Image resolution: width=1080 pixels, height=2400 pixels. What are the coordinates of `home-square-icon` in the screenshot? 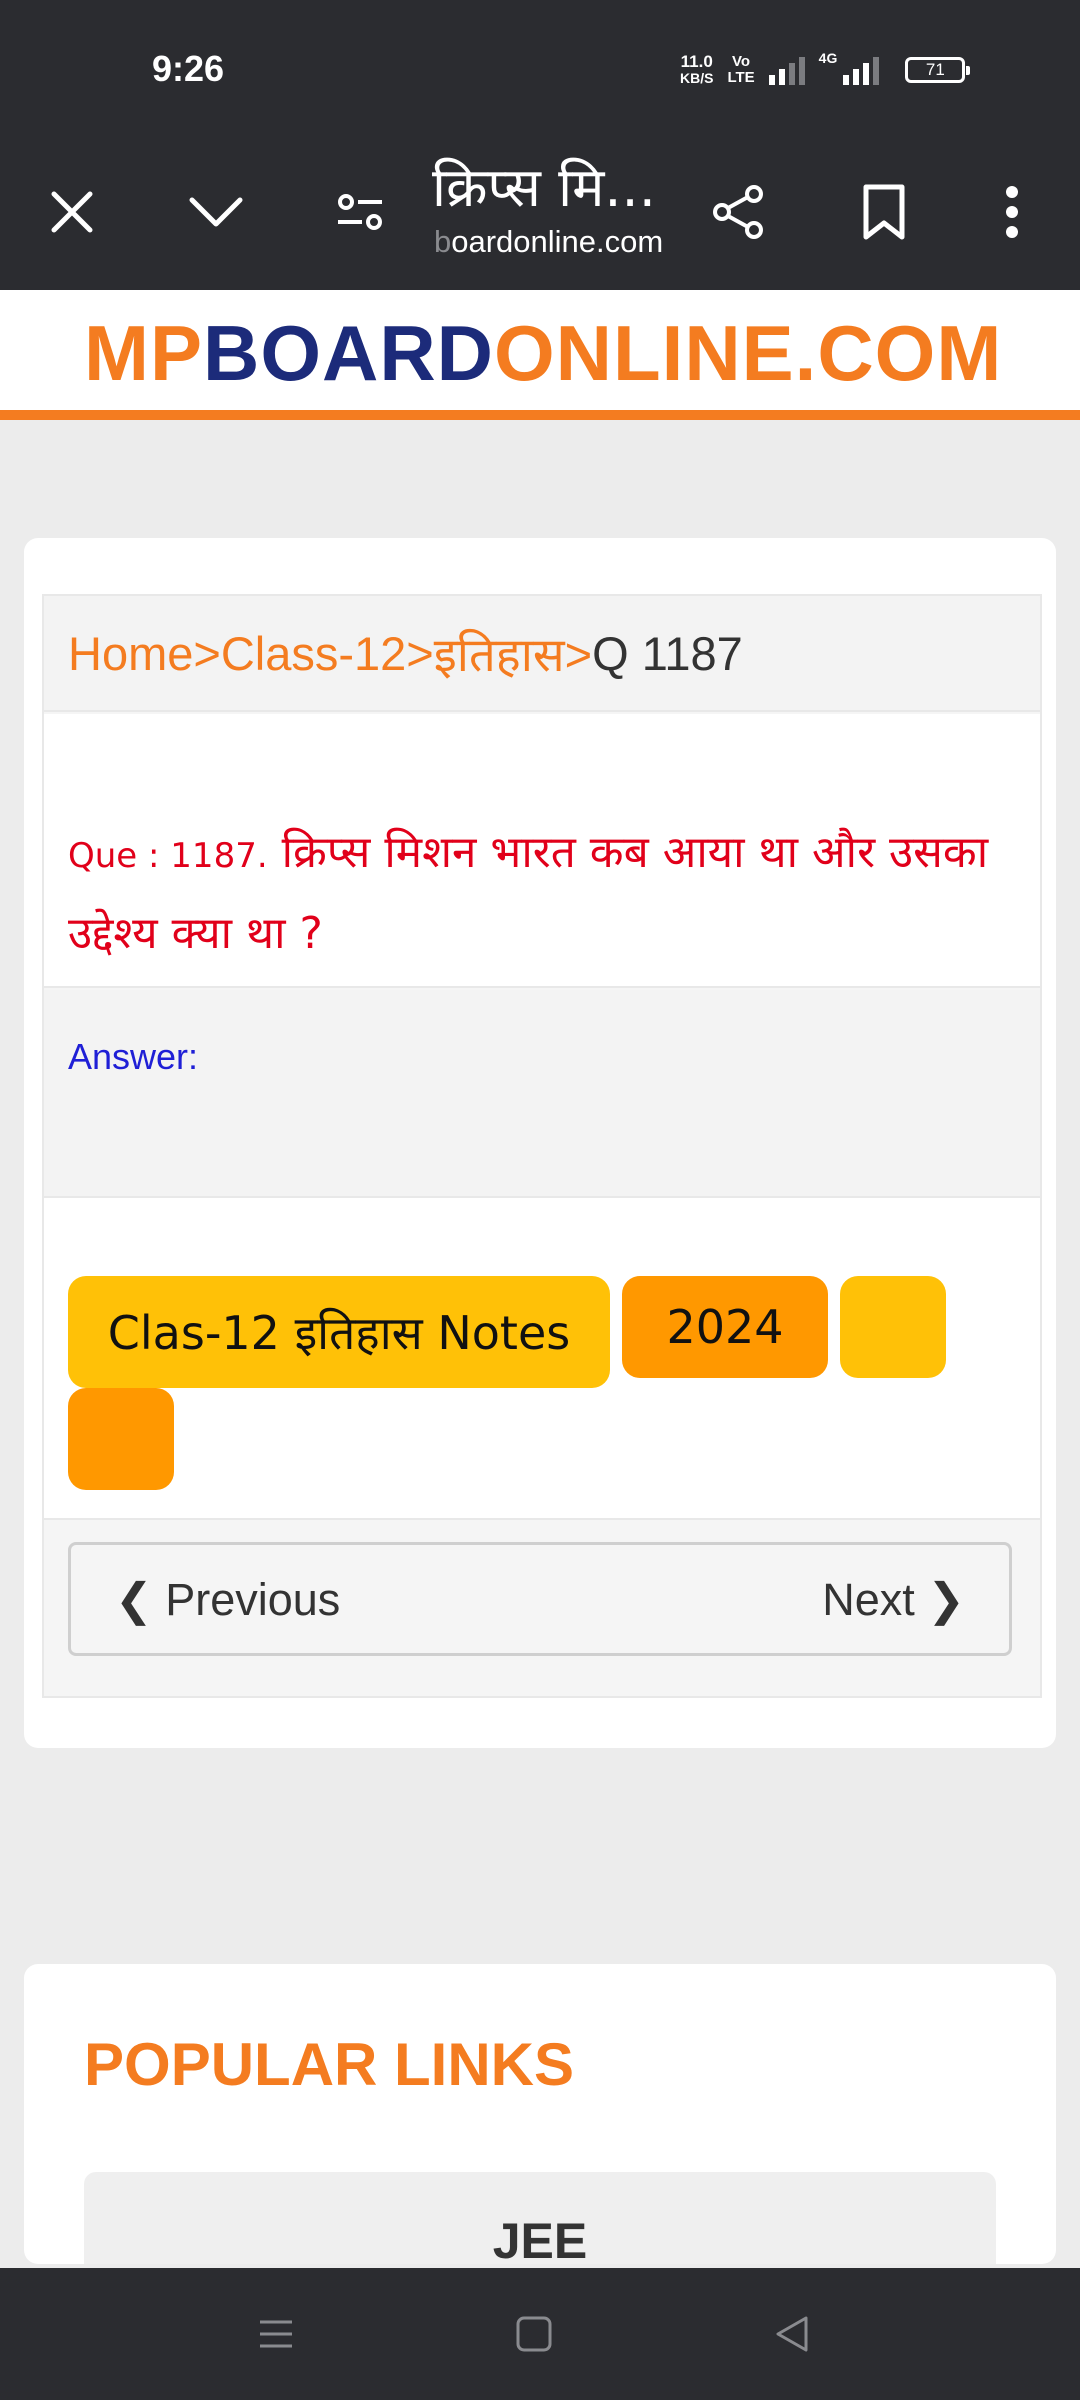 It's located at (534, 2336).